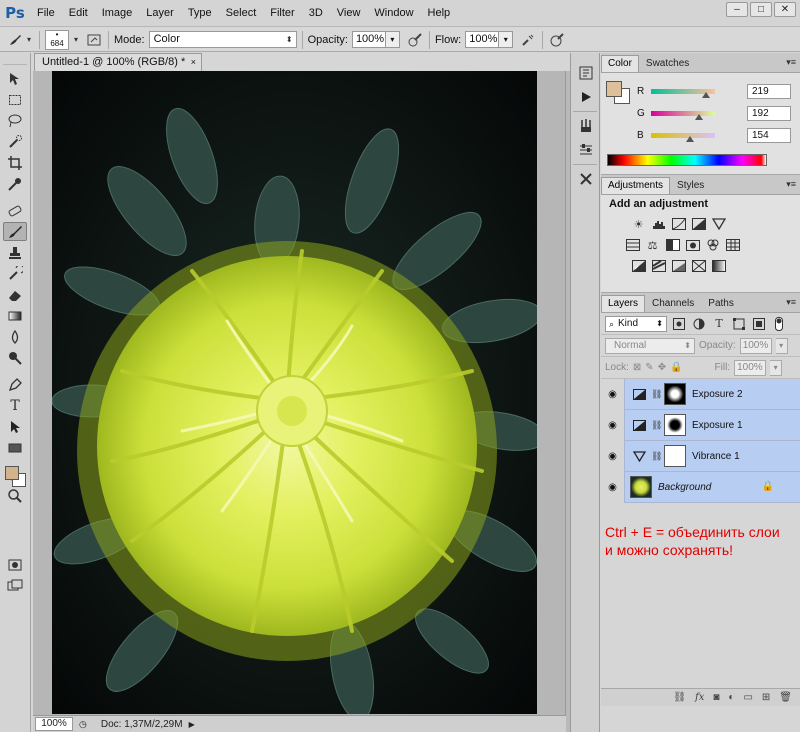 Image resolution: width=800 pixels, height=732 pixels. What do you see at coordinates (482, 39) in the screenshot?
I see `flow-input: 100%` at bounding box center [482, 39].